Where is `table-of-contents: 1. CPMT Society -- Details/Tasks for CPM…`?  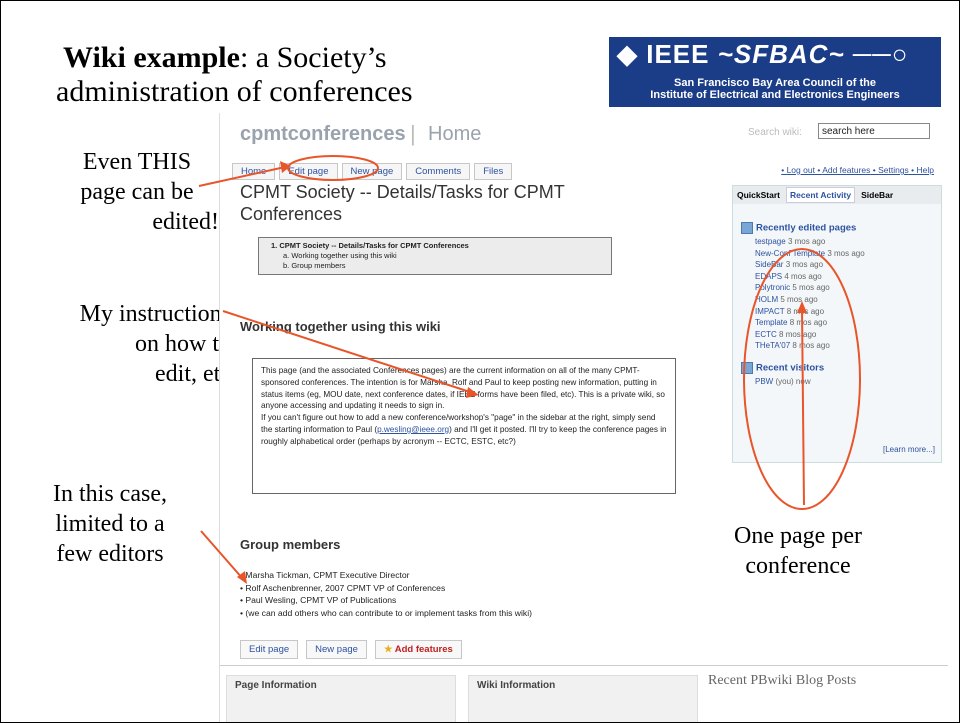
table-of-contents: 1. CPMT Society -- Details/Tasks for CPM… is located at coordinates (435, 256).